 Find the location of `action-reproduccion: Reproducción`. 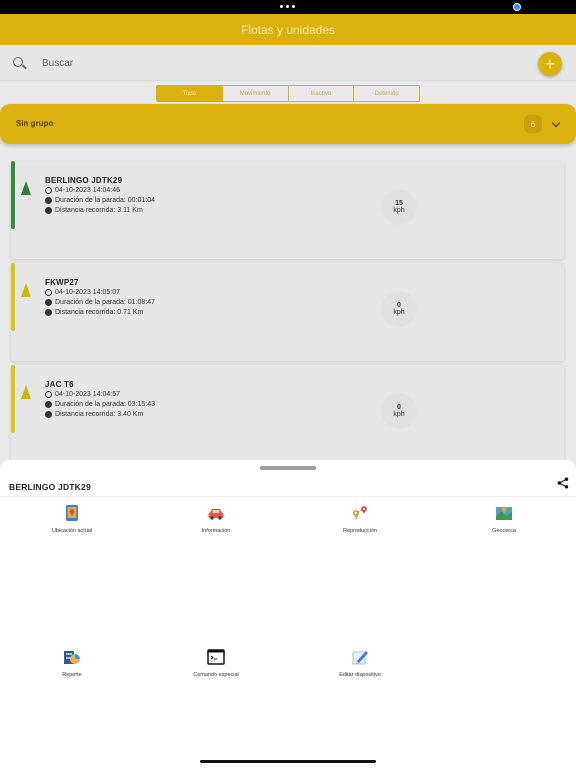

action-reproduccion: Reproducción is located at coordinates (360, 519).